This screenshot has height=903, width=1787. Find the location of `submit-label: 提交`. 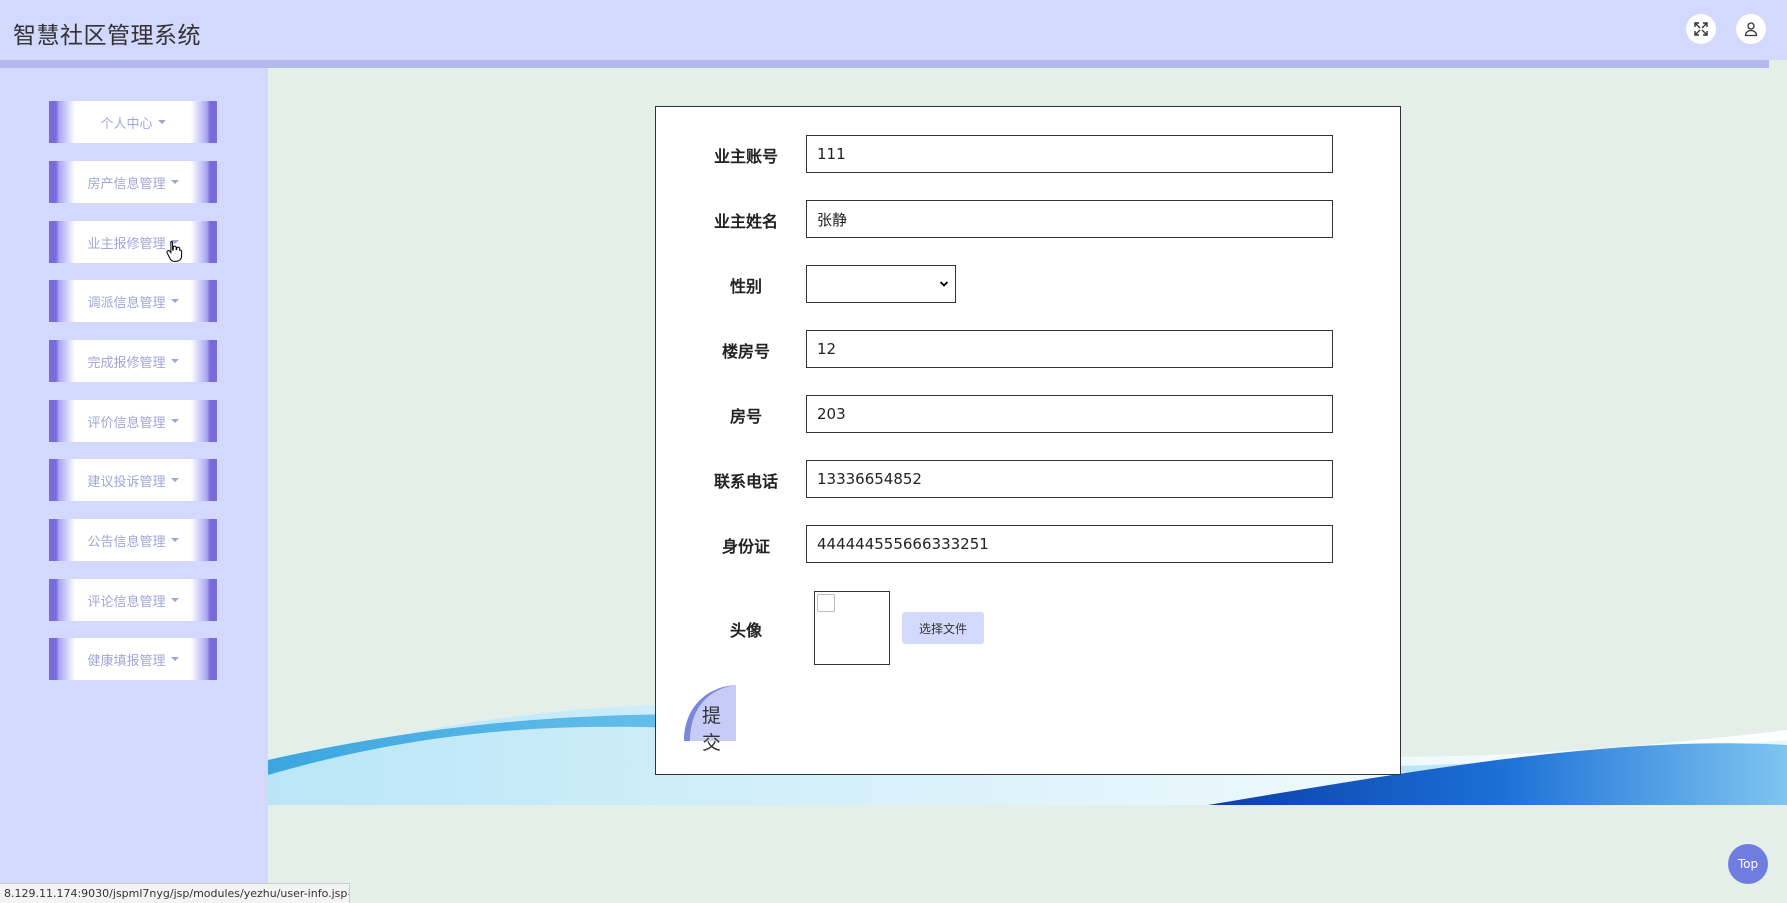

submit-label: 提交 is located at coordinates (712, 729).